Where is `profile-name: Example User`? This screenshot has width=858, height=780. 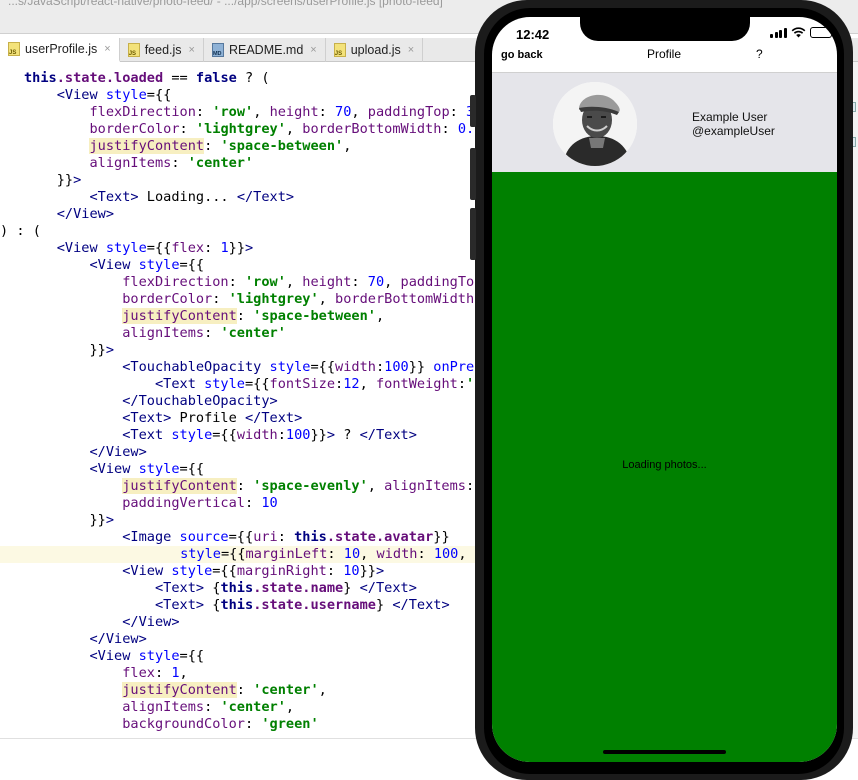 profile-name: Example User is located at coordinates (730, 117).